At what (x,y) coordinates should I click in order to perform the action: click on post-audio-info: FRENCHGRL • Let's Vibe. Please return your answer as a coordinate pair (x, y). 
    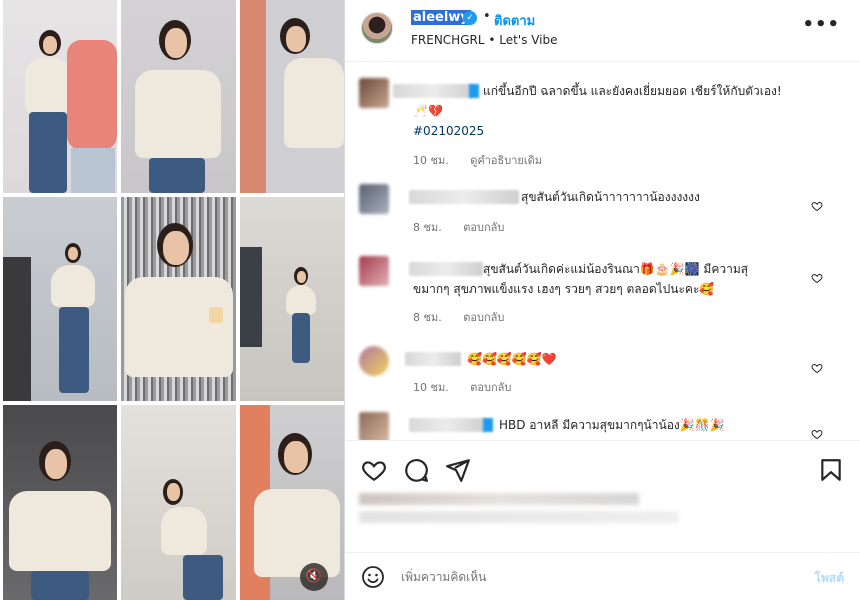
    Looking at the image, I should click on (484, 40).